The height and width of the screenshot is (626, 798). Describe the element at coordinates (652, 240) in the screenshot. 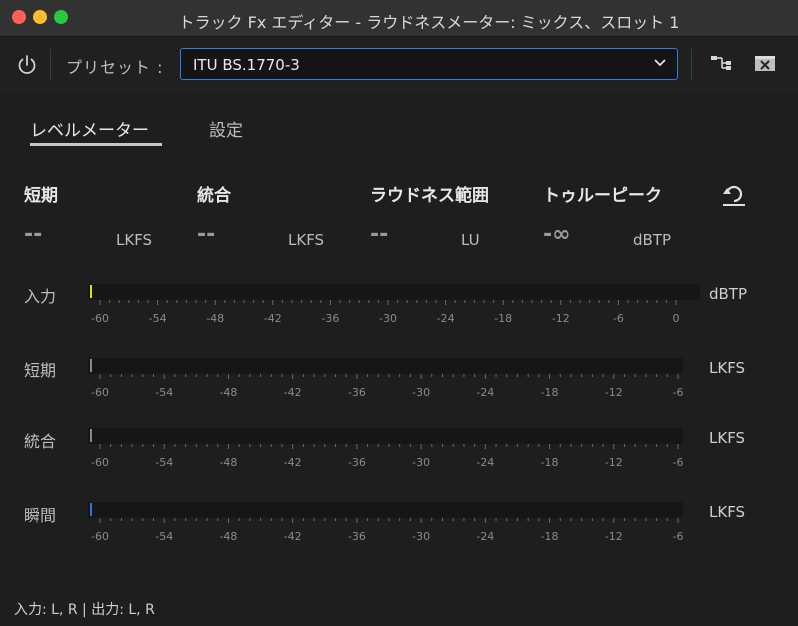

I see `metric-unit-true-peak: dBTP` at that location.